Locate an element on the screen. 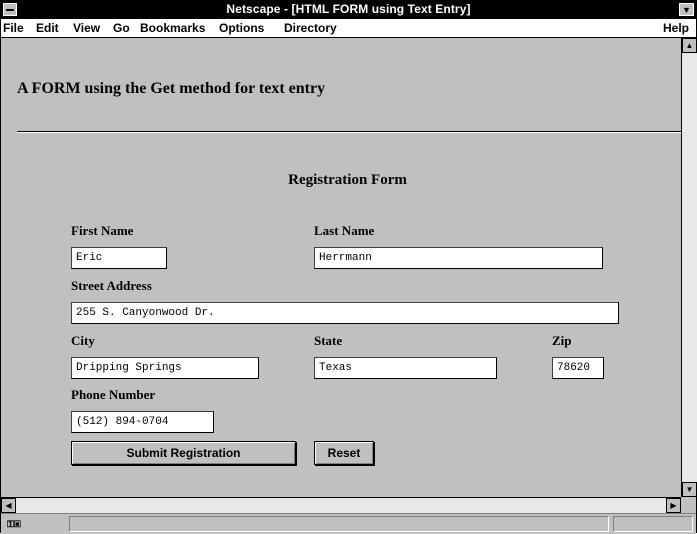  last-name-field: Herrmann is located at coordinates (458, 258).